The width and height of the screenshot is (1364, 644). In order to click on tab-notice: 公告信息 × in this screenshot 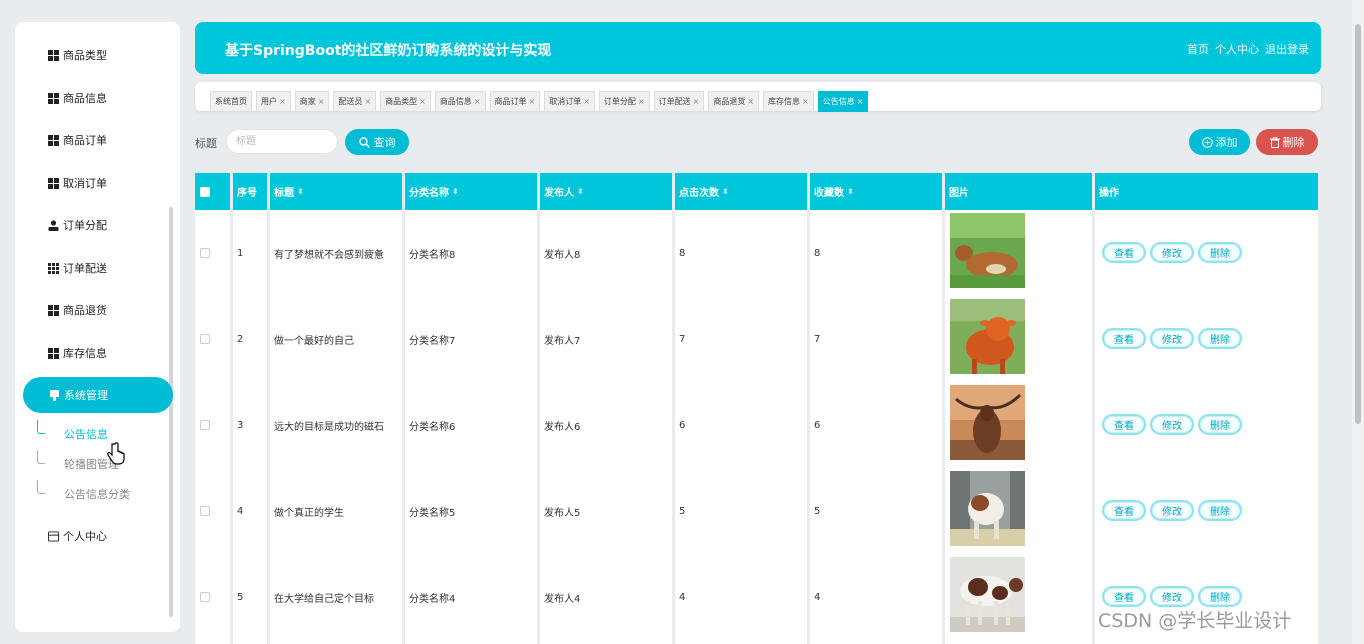, I will do `click(843, 101)`.